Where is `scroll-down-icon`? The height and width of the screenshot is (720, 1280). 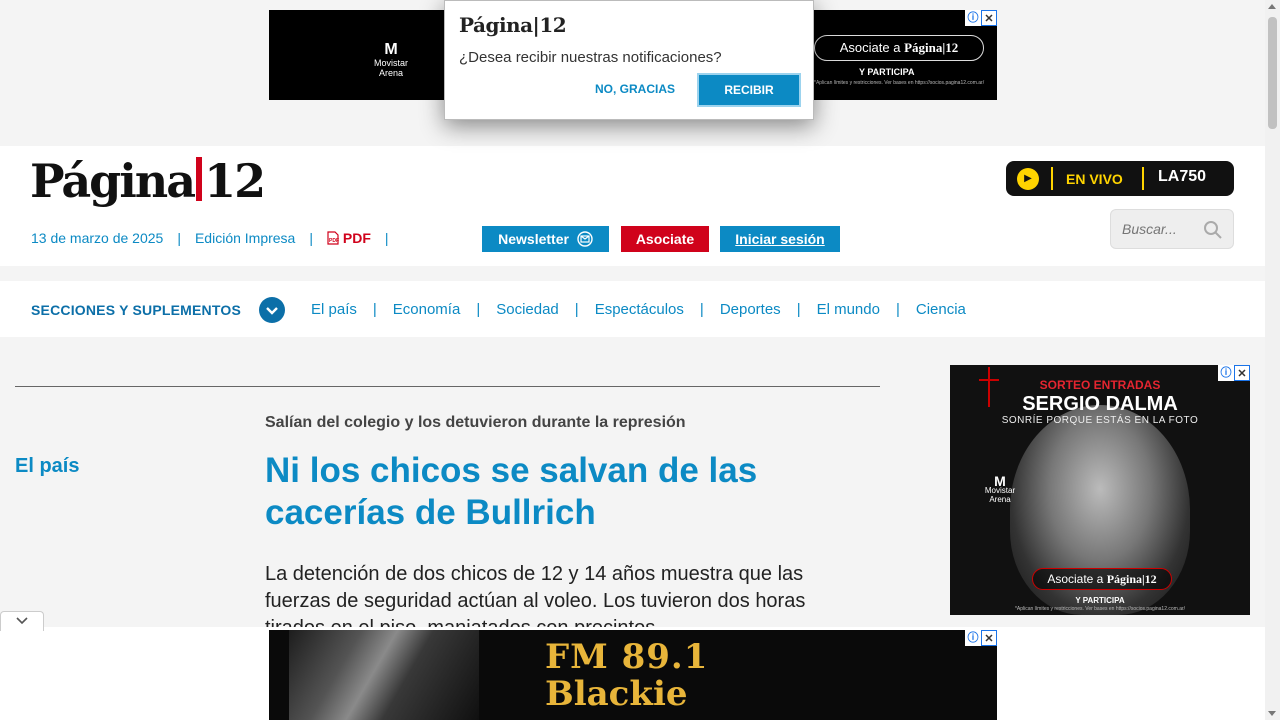 scroll-down-icon is located at coordinates (1272, 713).